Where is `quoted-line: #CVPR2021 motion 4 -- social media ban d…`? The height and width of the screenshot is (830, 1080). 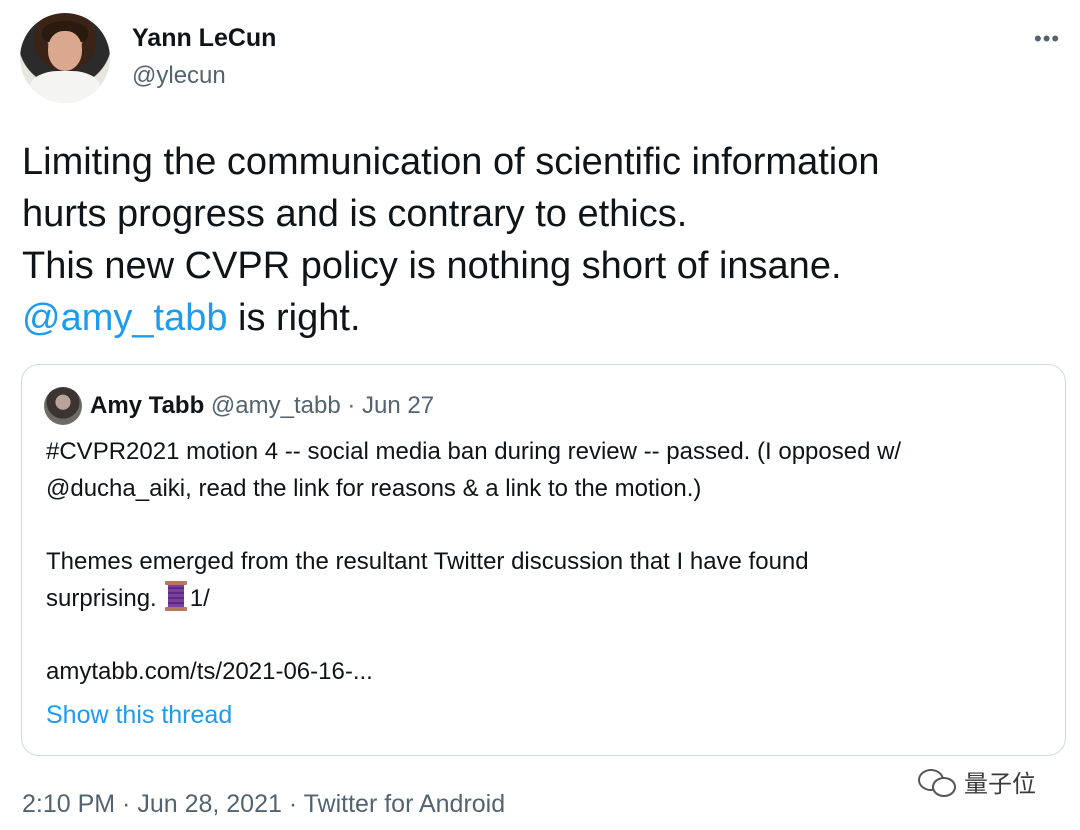 quoted-line: #CVPR2021 motion 4 -- social media ban d… is located at coordinates (474, 451).